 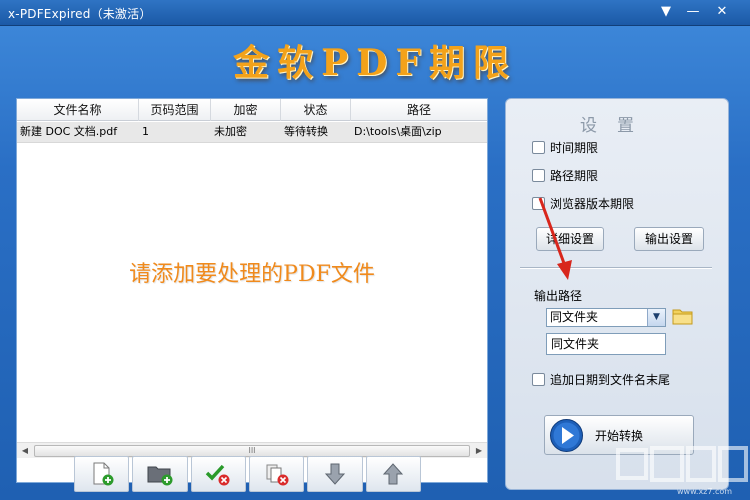 I want to click on column-header-filename: 文件名称, so click(x=78, y=110).